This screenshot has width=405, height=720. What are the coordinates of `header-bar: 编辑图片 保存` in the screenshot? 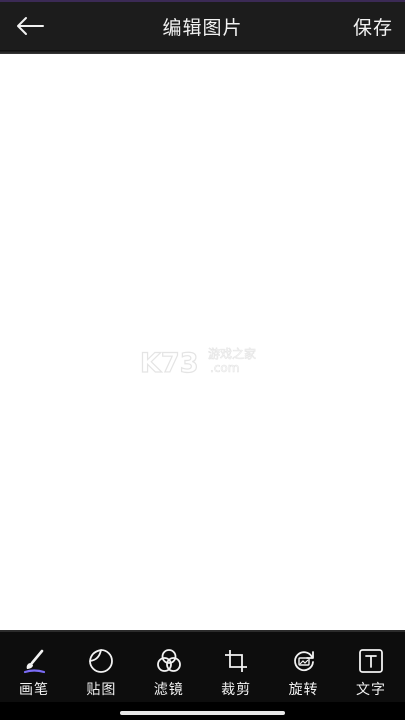 It's located at (202, 26).